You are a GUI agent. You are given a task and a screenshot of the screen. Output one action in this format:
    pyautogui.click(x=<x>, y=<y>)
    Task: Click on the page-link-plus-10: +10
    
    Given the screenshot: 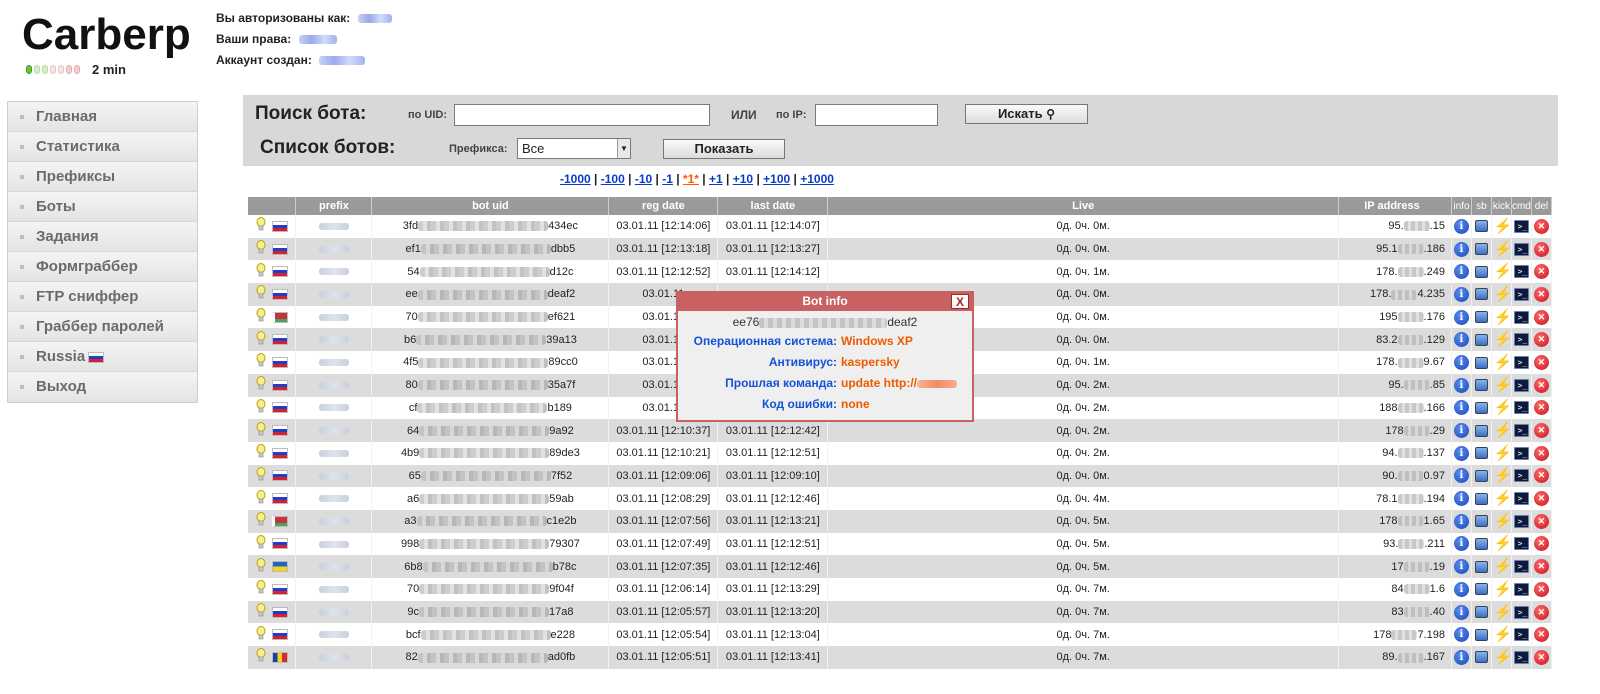 What is the action you would take?
    pyautogui.click(x=743, y=179)
    